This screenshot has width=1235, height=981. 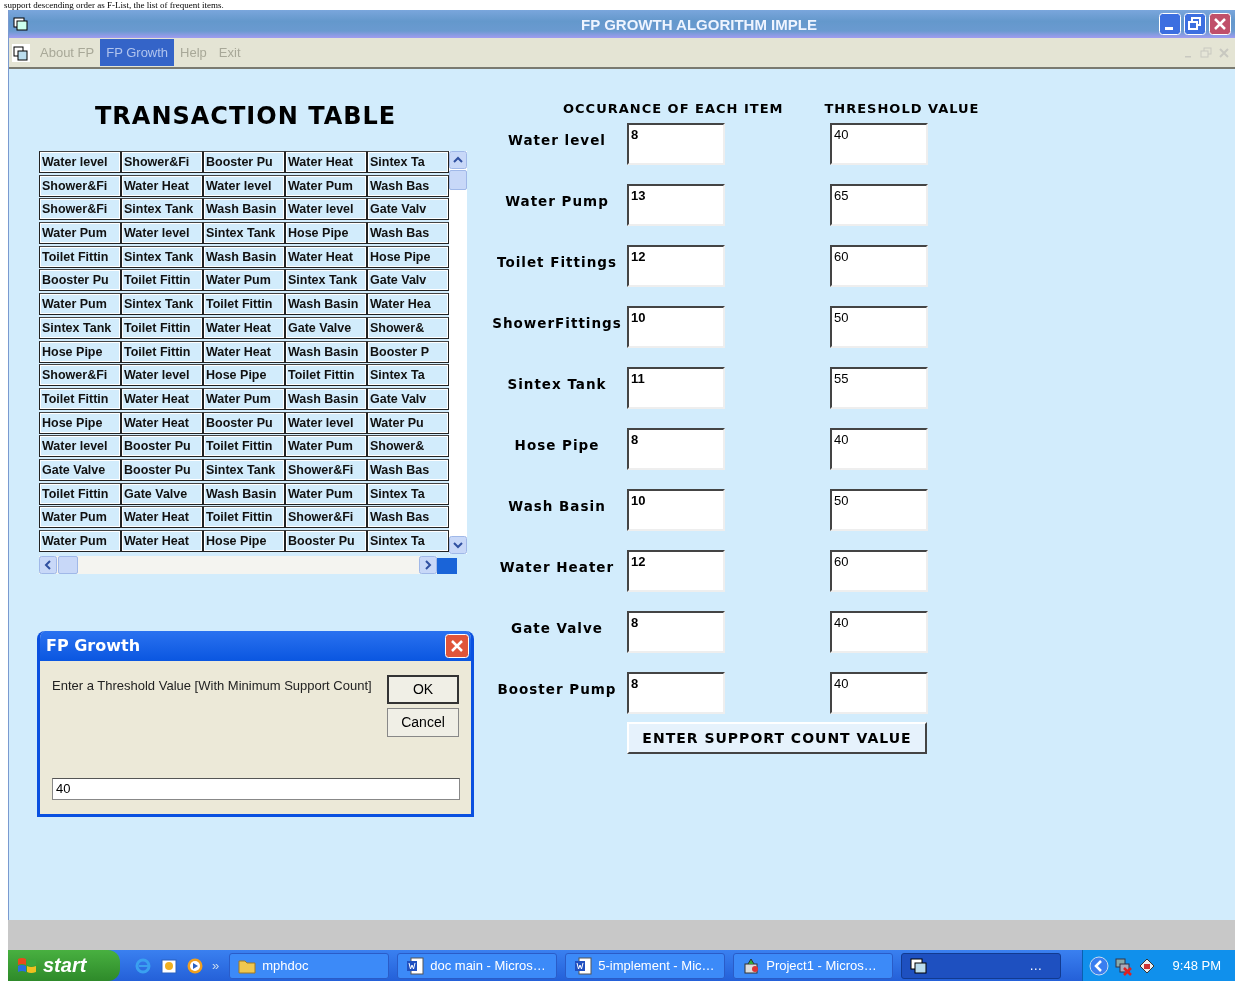 What do you see at coordinates (699, 24) in the screenshot?
I see `window-title: FP GROWTH ALGORITHM IMPLE` at bounding box center [699, 24].